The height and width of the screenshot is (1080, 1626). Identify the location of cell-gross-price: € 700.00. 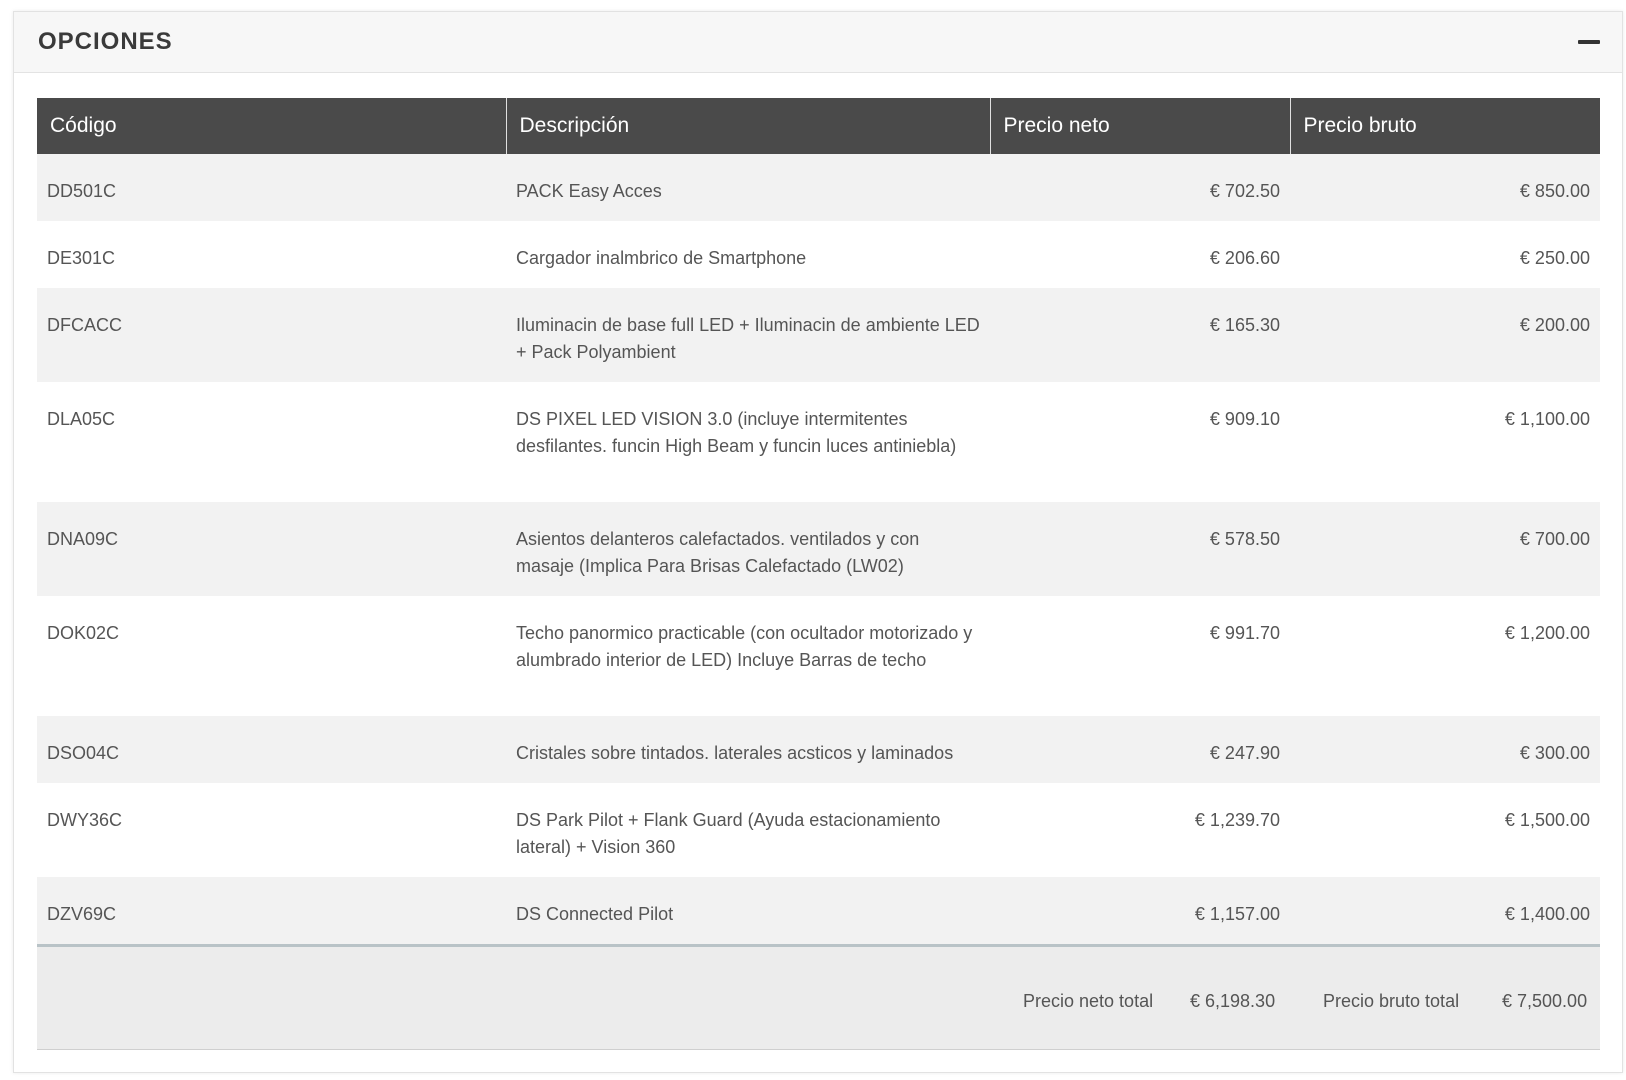
(1445, 549).